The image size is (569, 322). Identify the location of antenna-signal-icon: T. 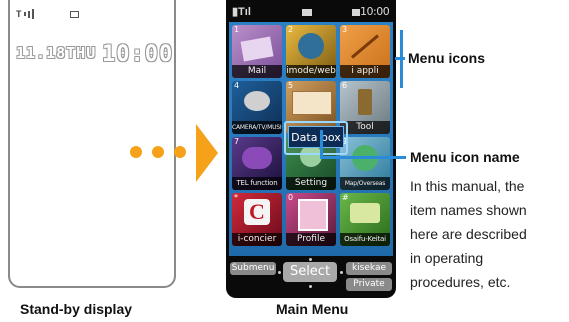
(25, 14).